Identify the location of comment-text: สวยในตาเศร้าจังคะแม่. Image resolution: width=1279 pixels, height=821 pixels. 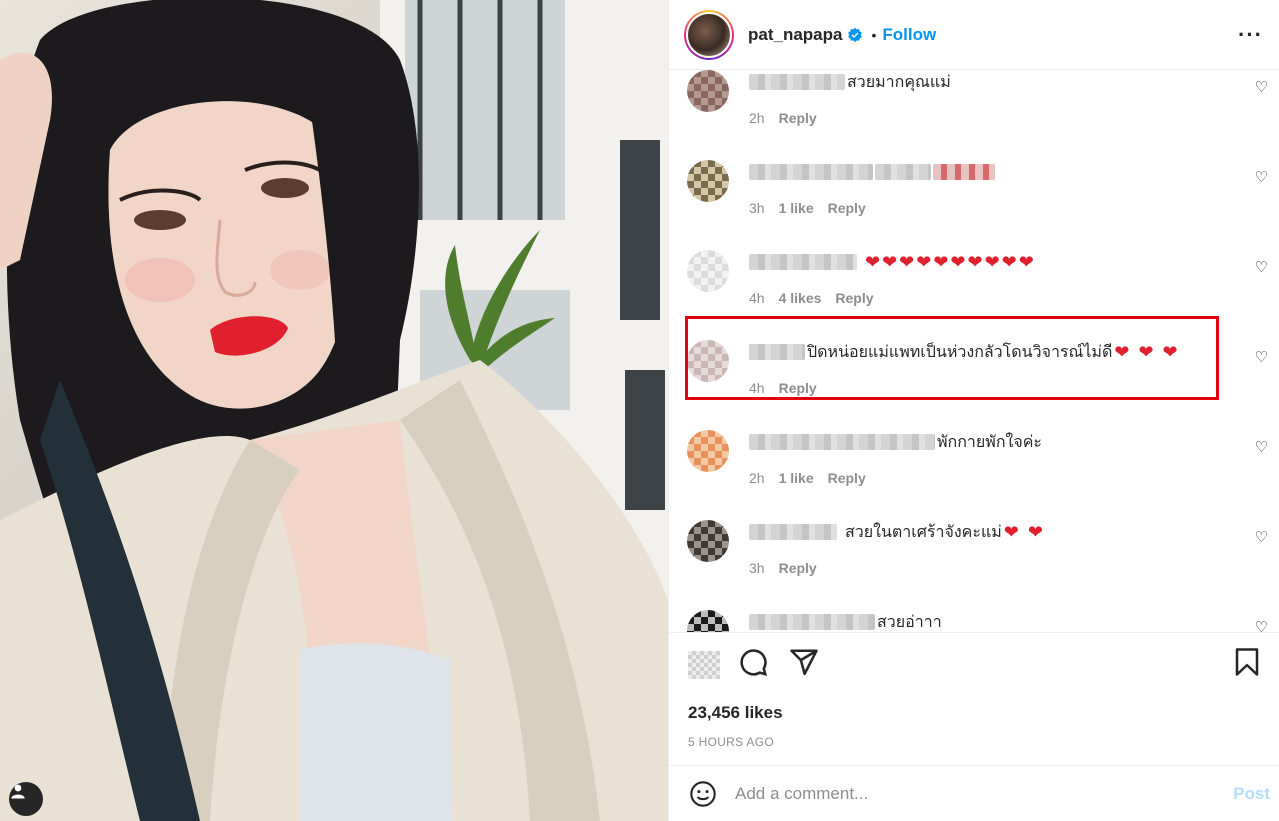
(923, 532).